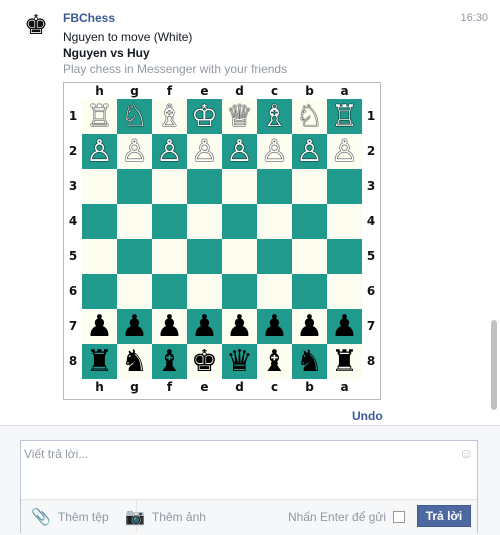 The image size is (500, 535). I want to click on board-square-d8: ♛, so click(239, 361).